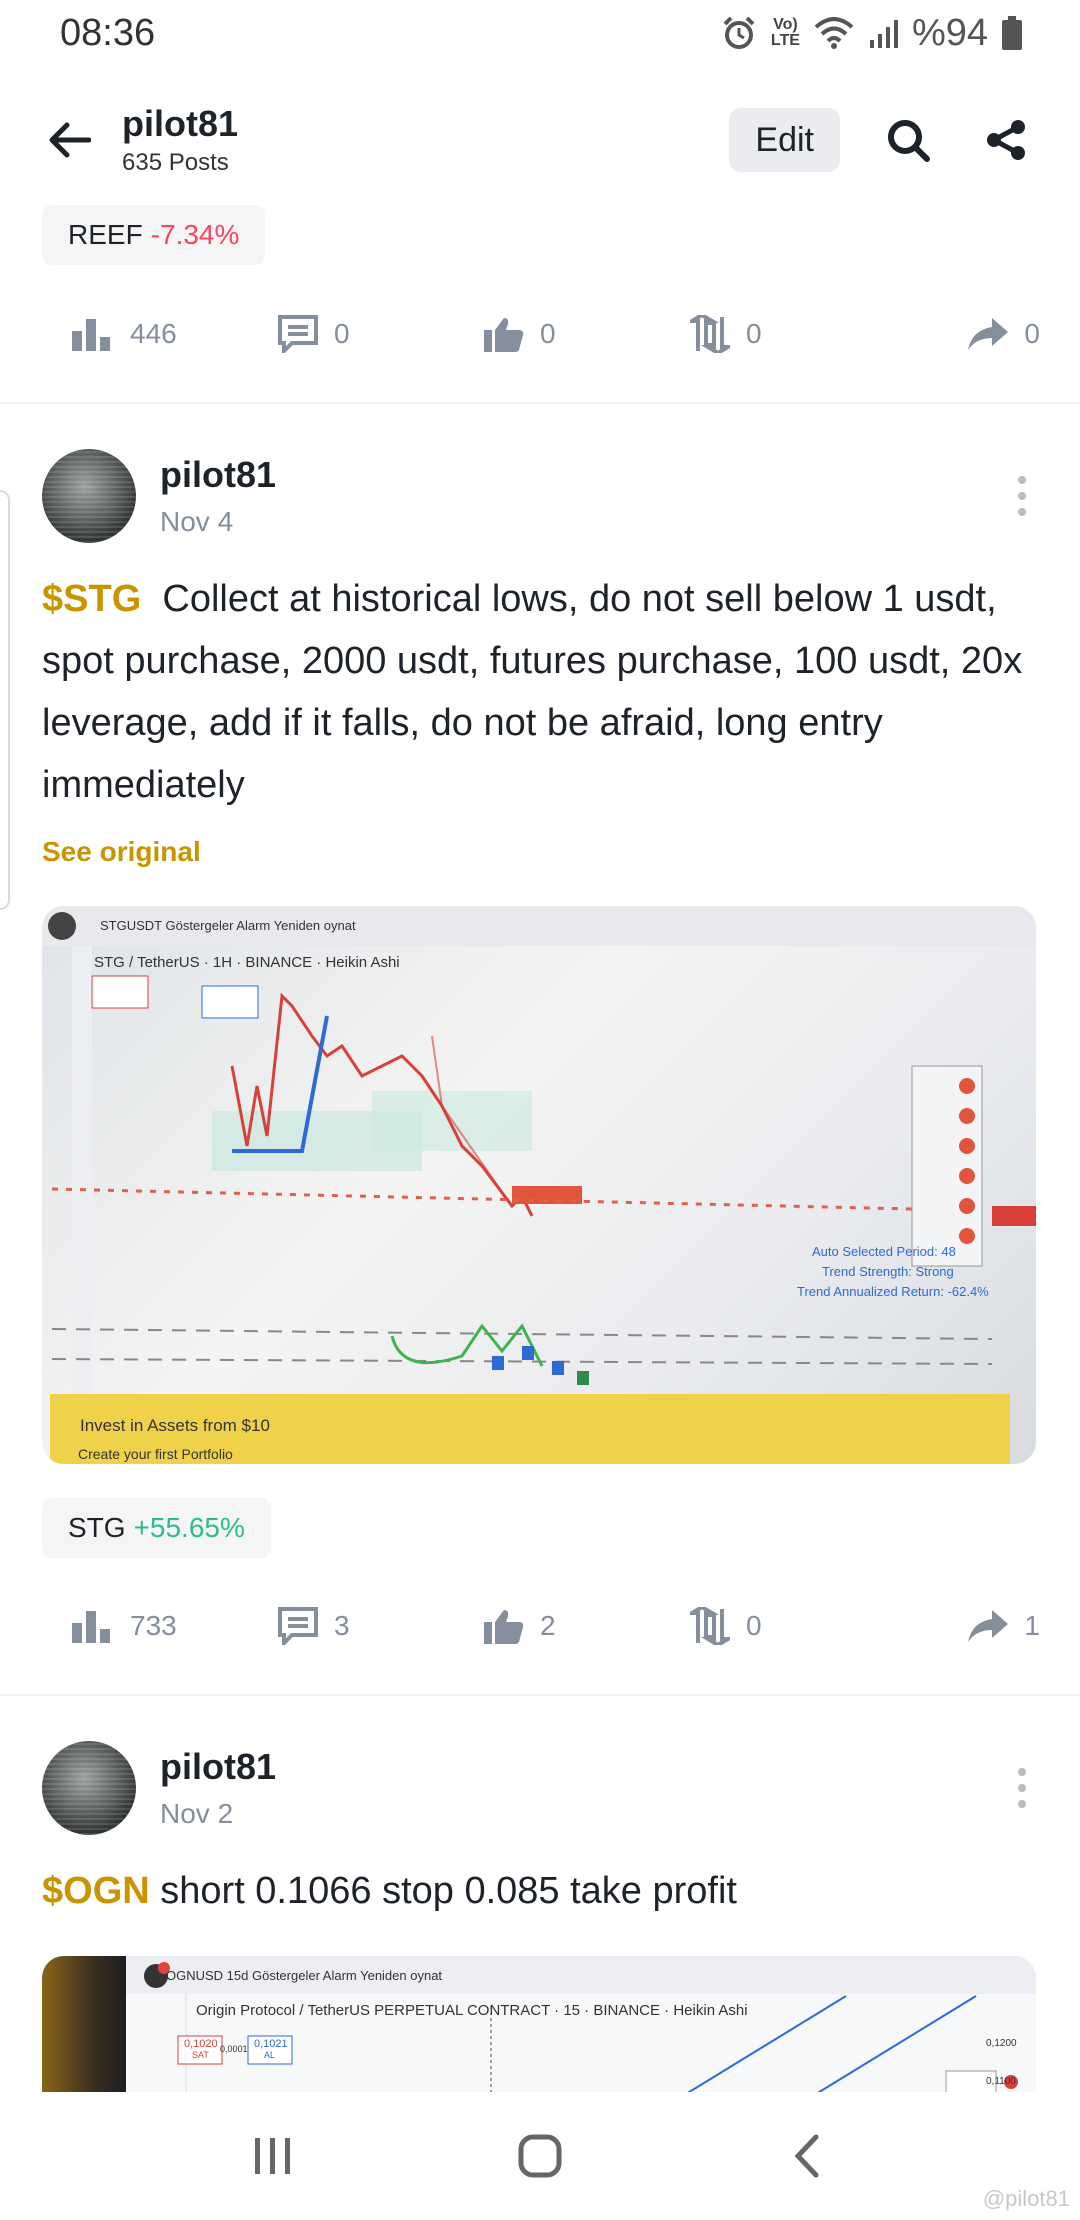 The height and width of the screenshot is (2220, 1080). Describe the element at coordinates (884, 1251) in the screenshot. I see `photo-side-text-1: Auto Selected Period: 48` at that location.